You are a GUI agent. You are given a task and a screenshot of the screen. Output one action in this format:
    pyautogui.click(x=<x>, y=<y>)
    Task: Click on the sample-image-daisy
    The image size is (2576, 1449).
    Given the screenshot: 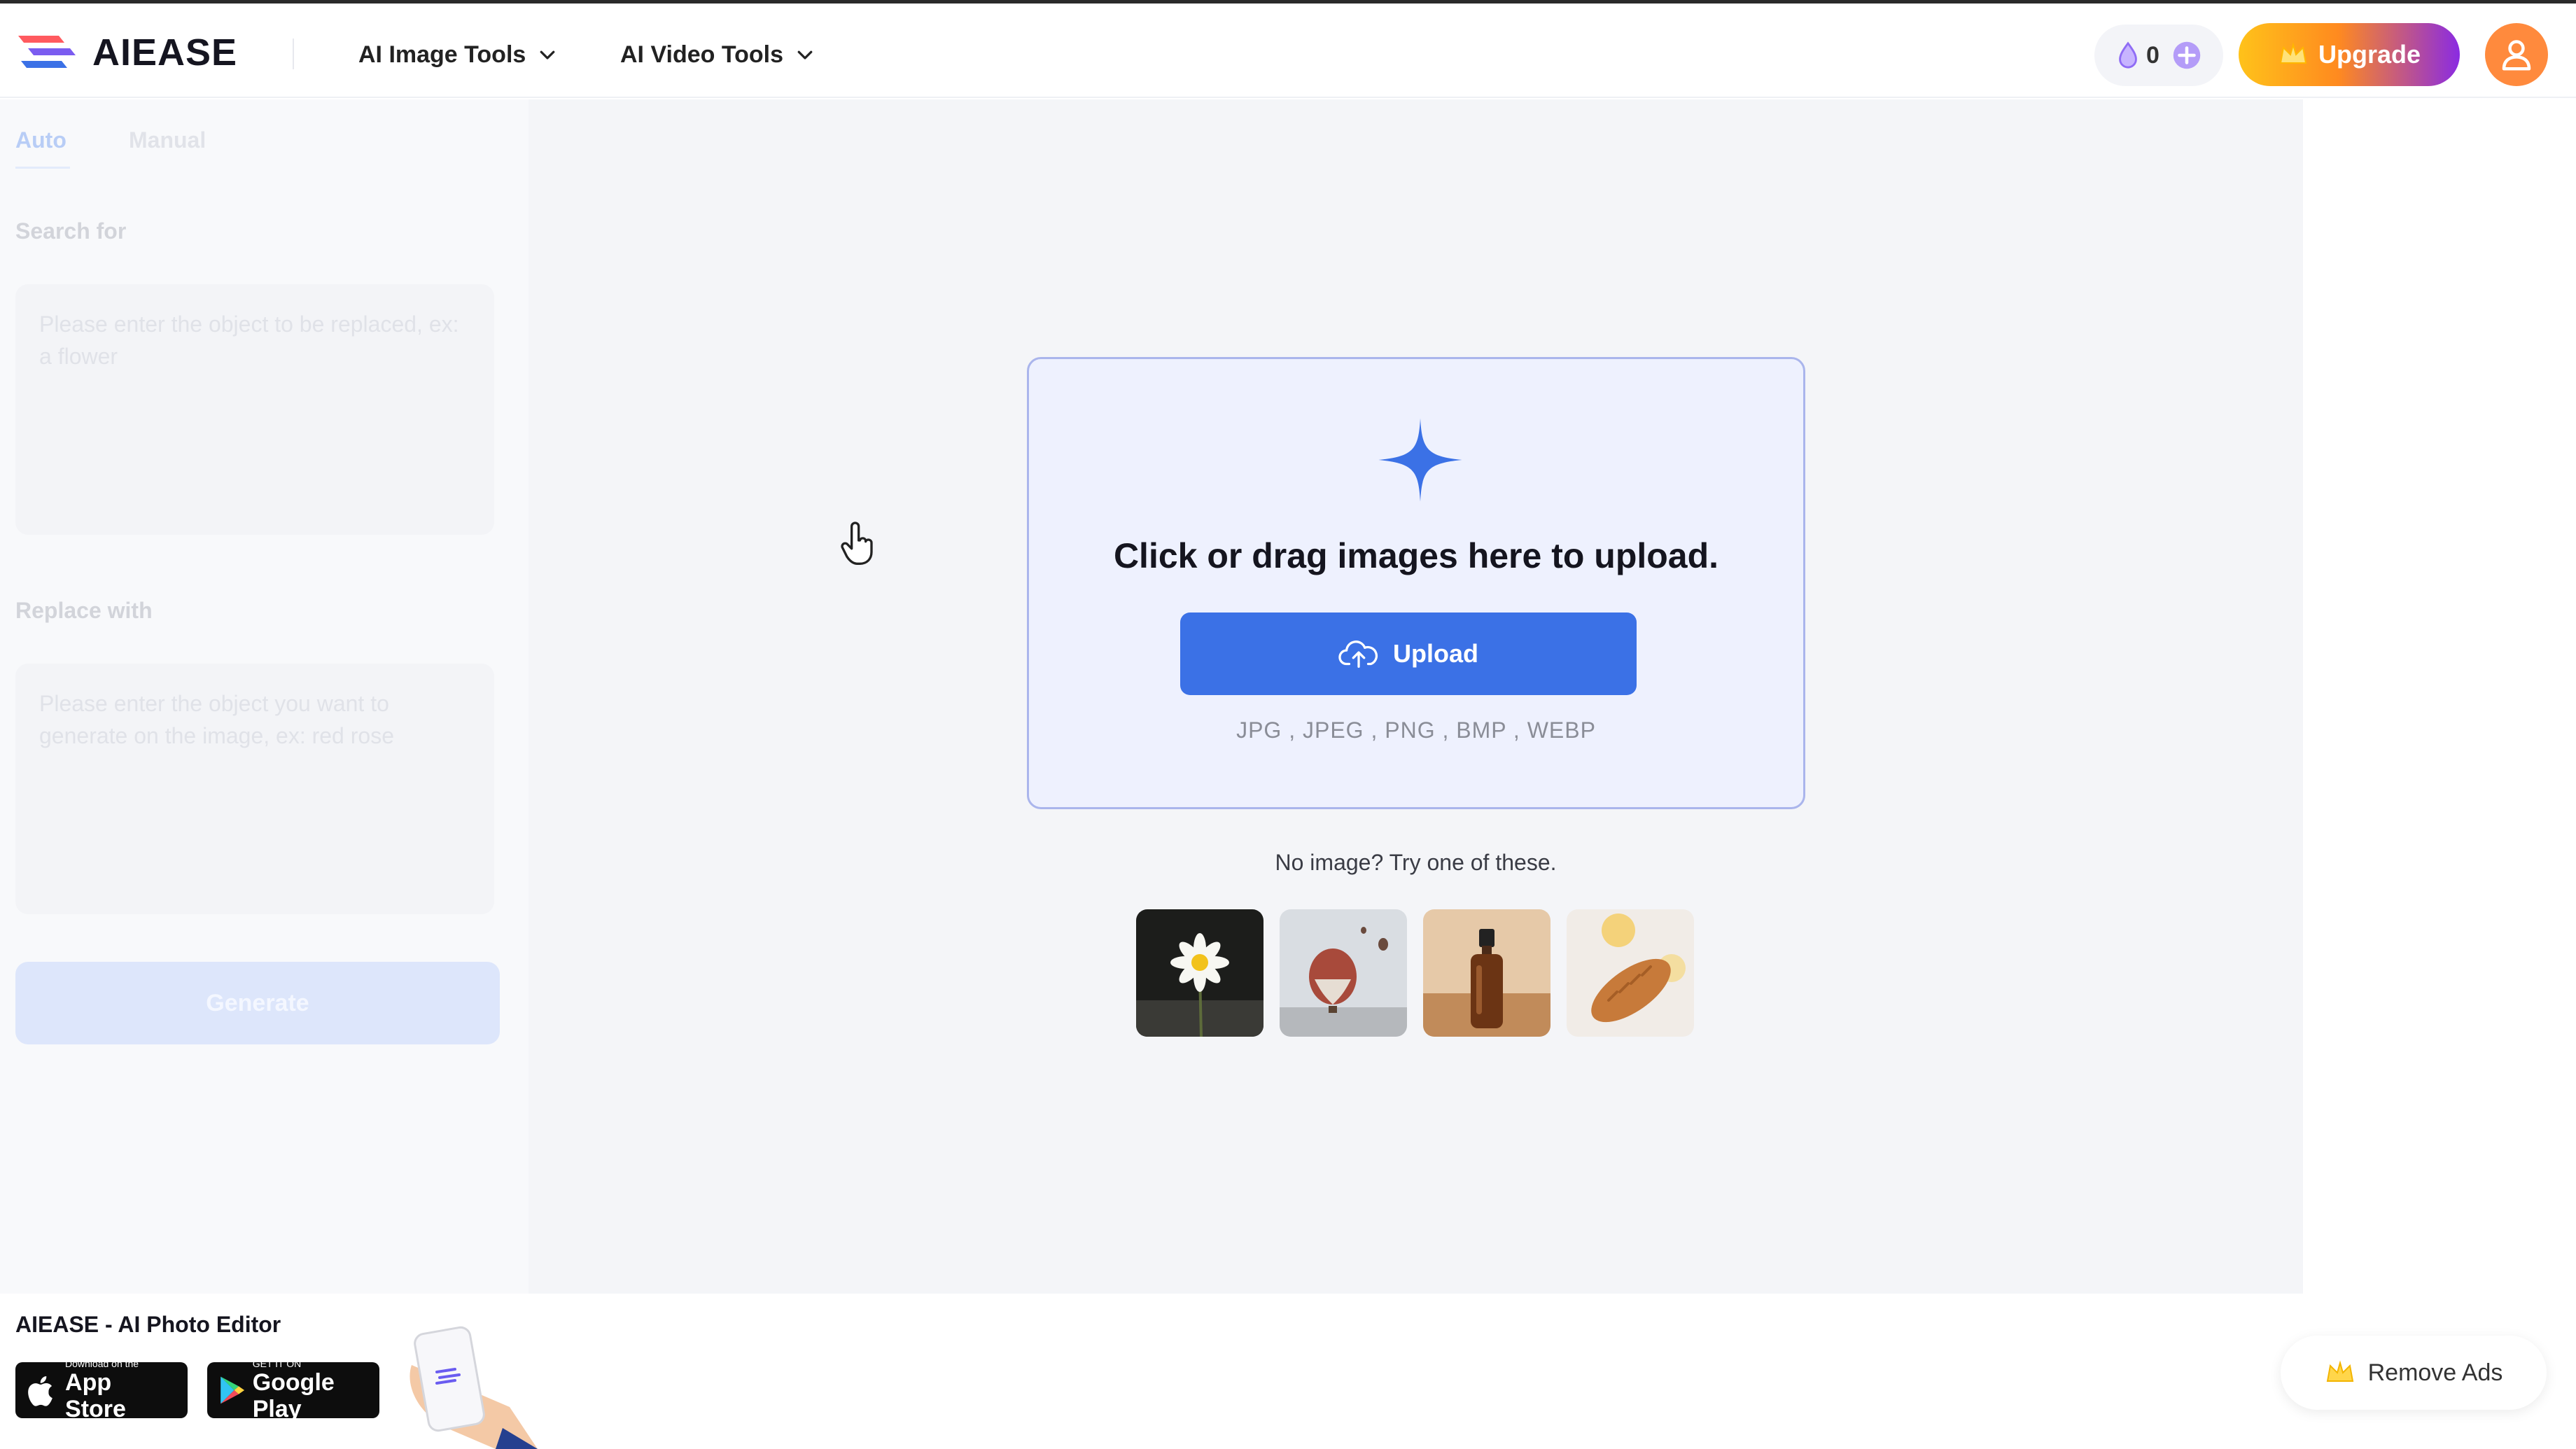 What is the action you would take?
    pyautogui.click(x=1200, y=973)
    